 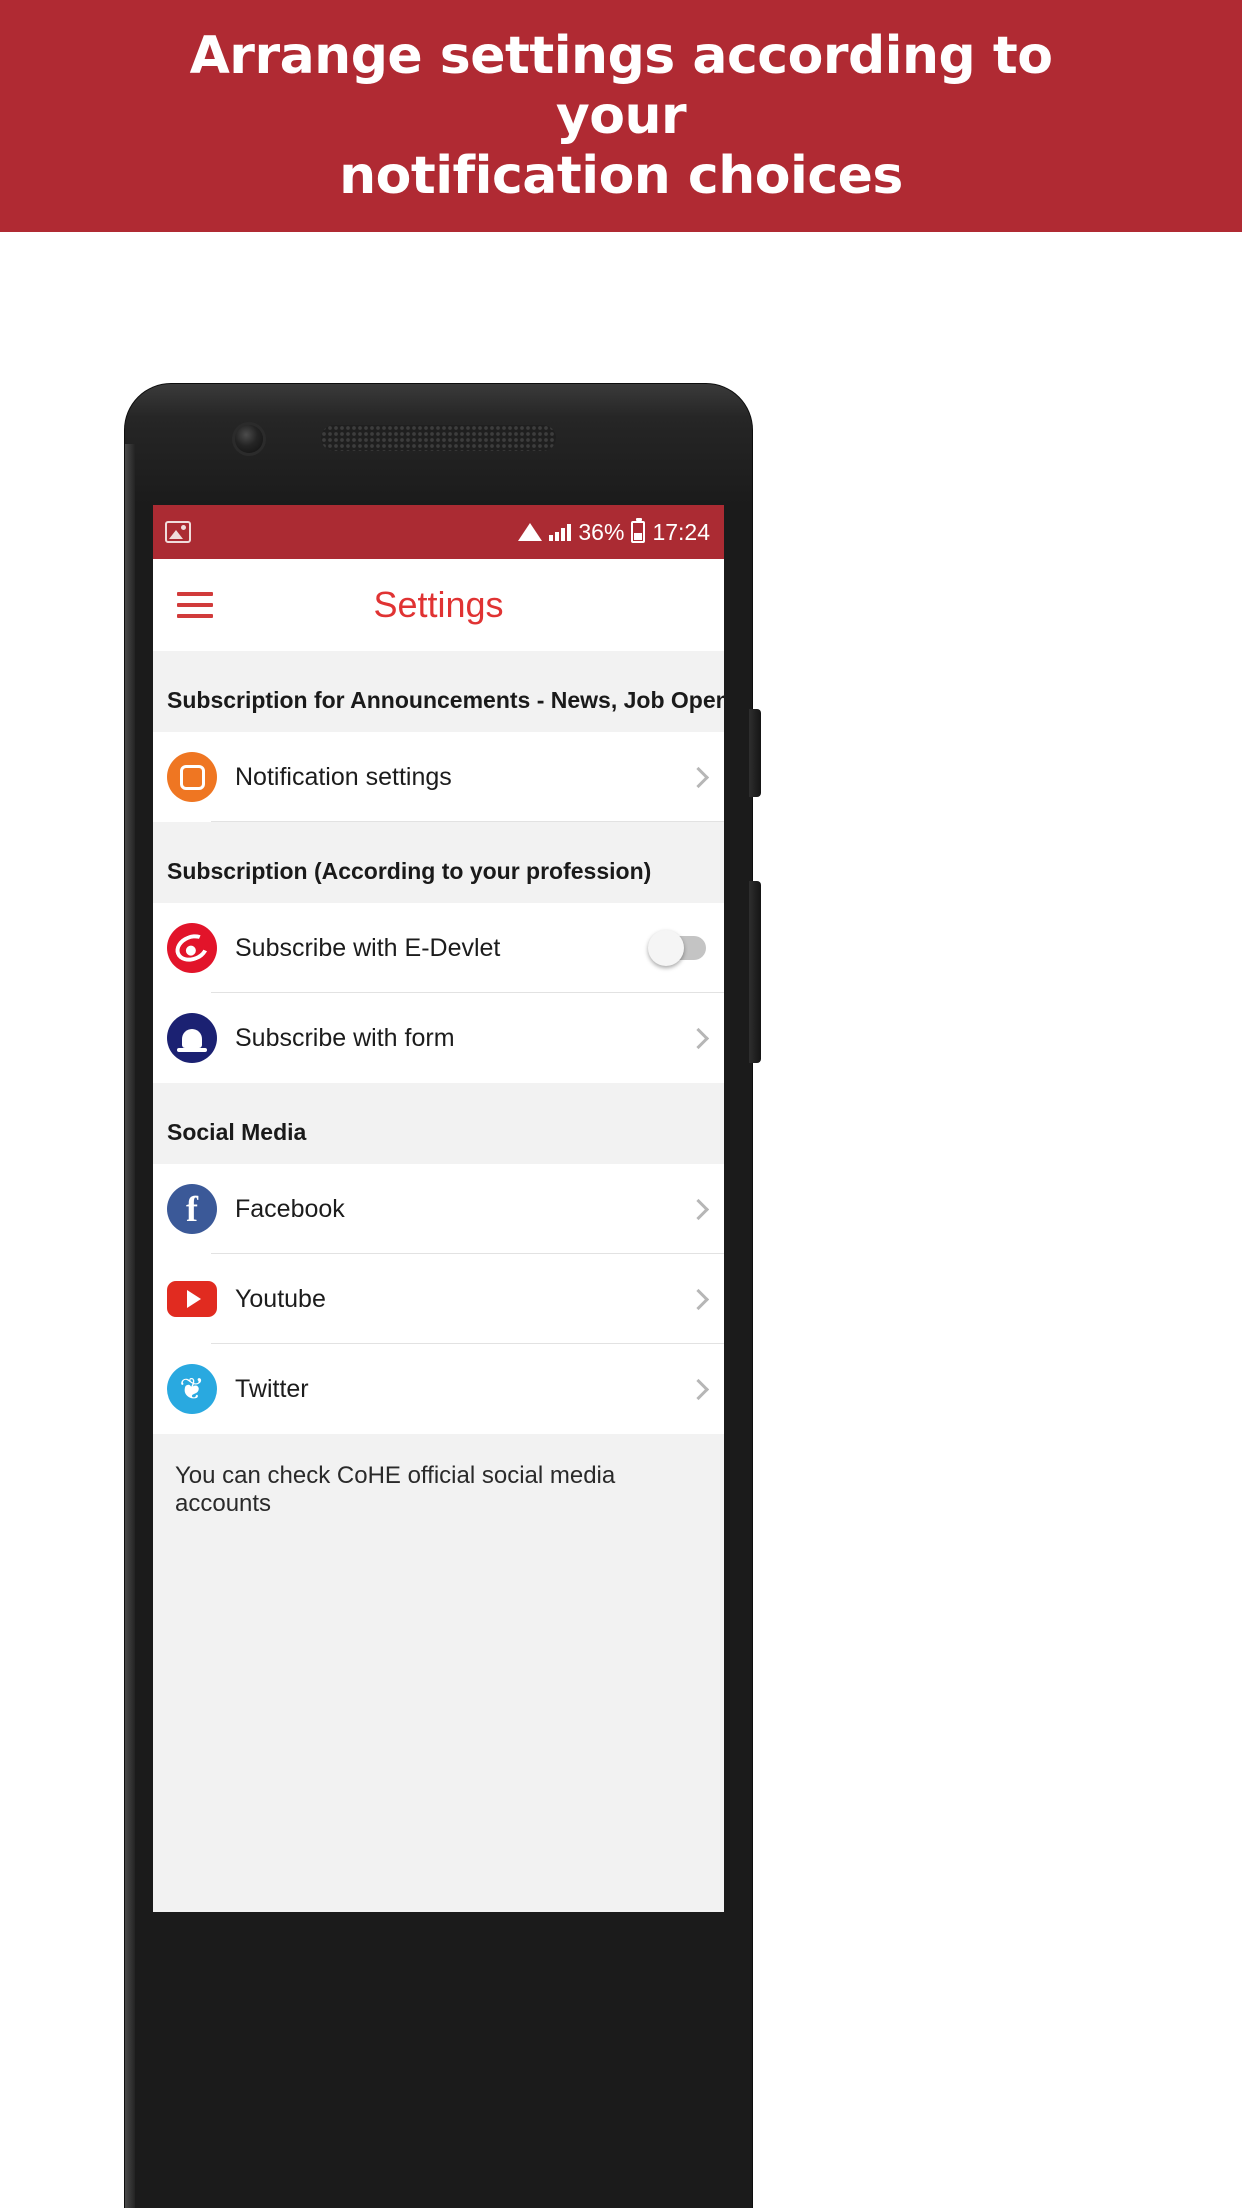 I want to click on bell-icon, so click(x=192, y=1038).